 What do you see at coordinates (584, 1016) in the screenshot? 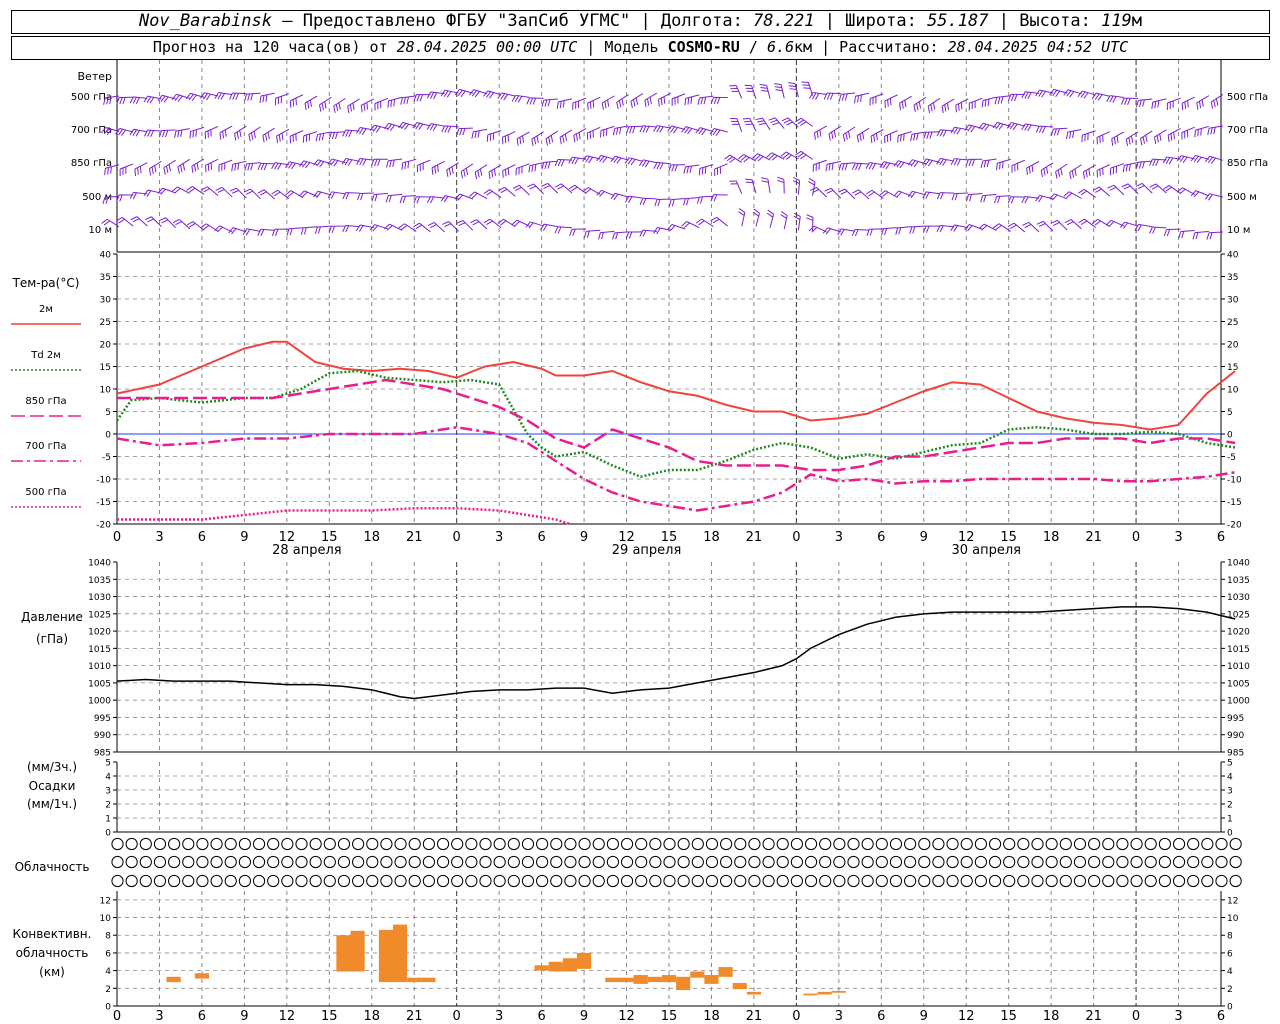
I see `conv-hour-label: 9` at bounding box center [584, 1016].